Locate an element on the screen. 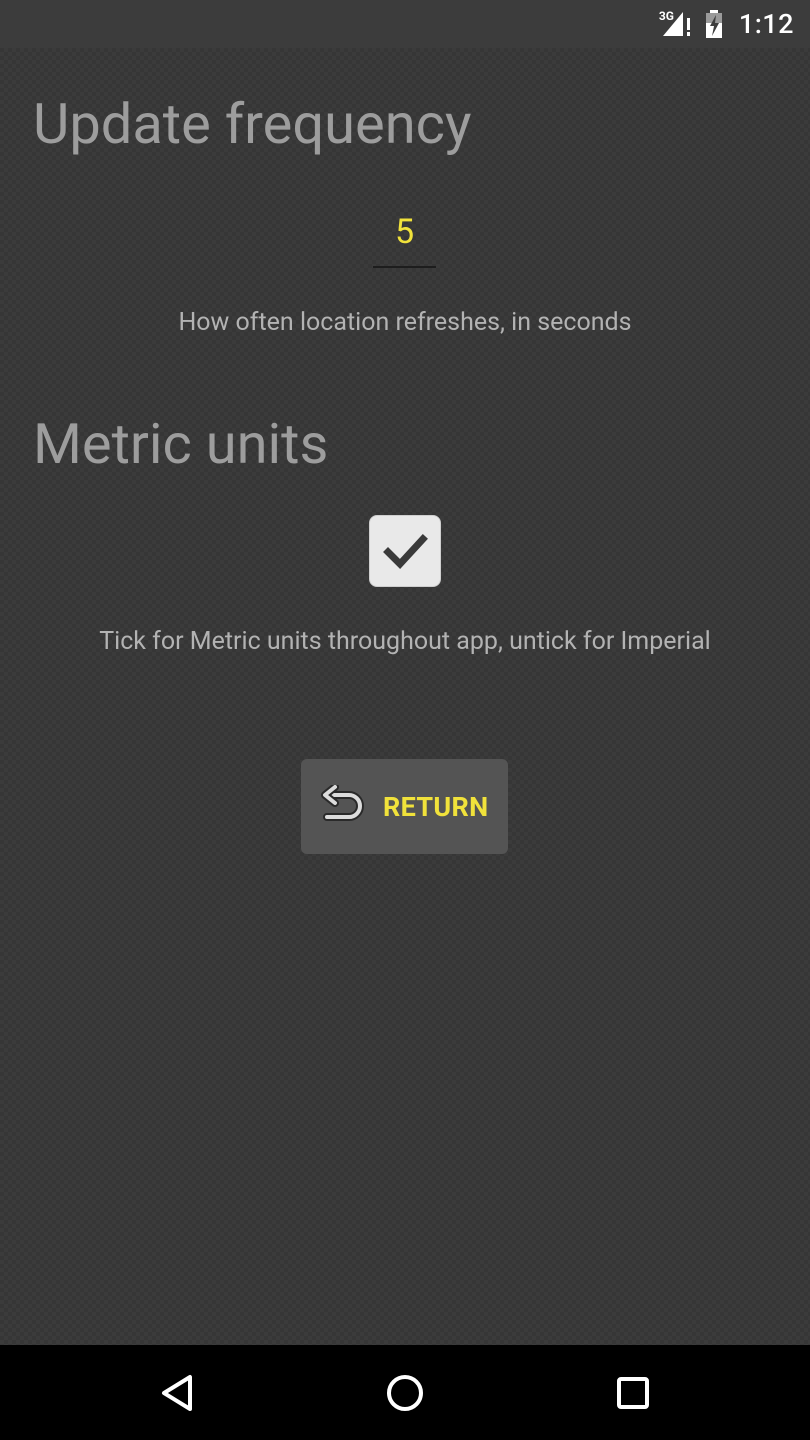  status-time: 1:12 is located at coordinates (766, 24).